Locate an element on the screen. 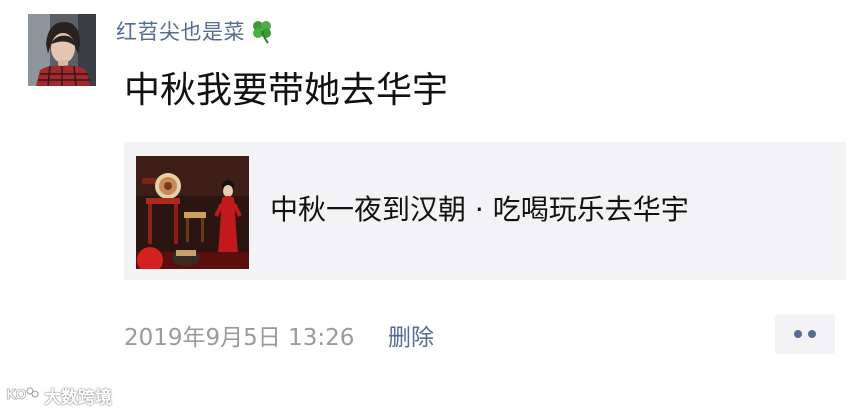 This screenshot has width=862, height=412. watermark-text: 大数跨境 is located at coordinates (78, 397).